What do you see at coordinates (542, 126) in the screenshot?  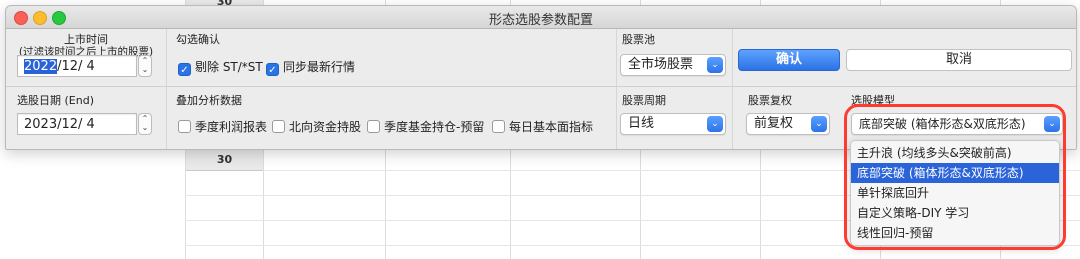 I see `daily-fundamentals-checkbox: 每日基本面指标` at bounding box center [542, 126].